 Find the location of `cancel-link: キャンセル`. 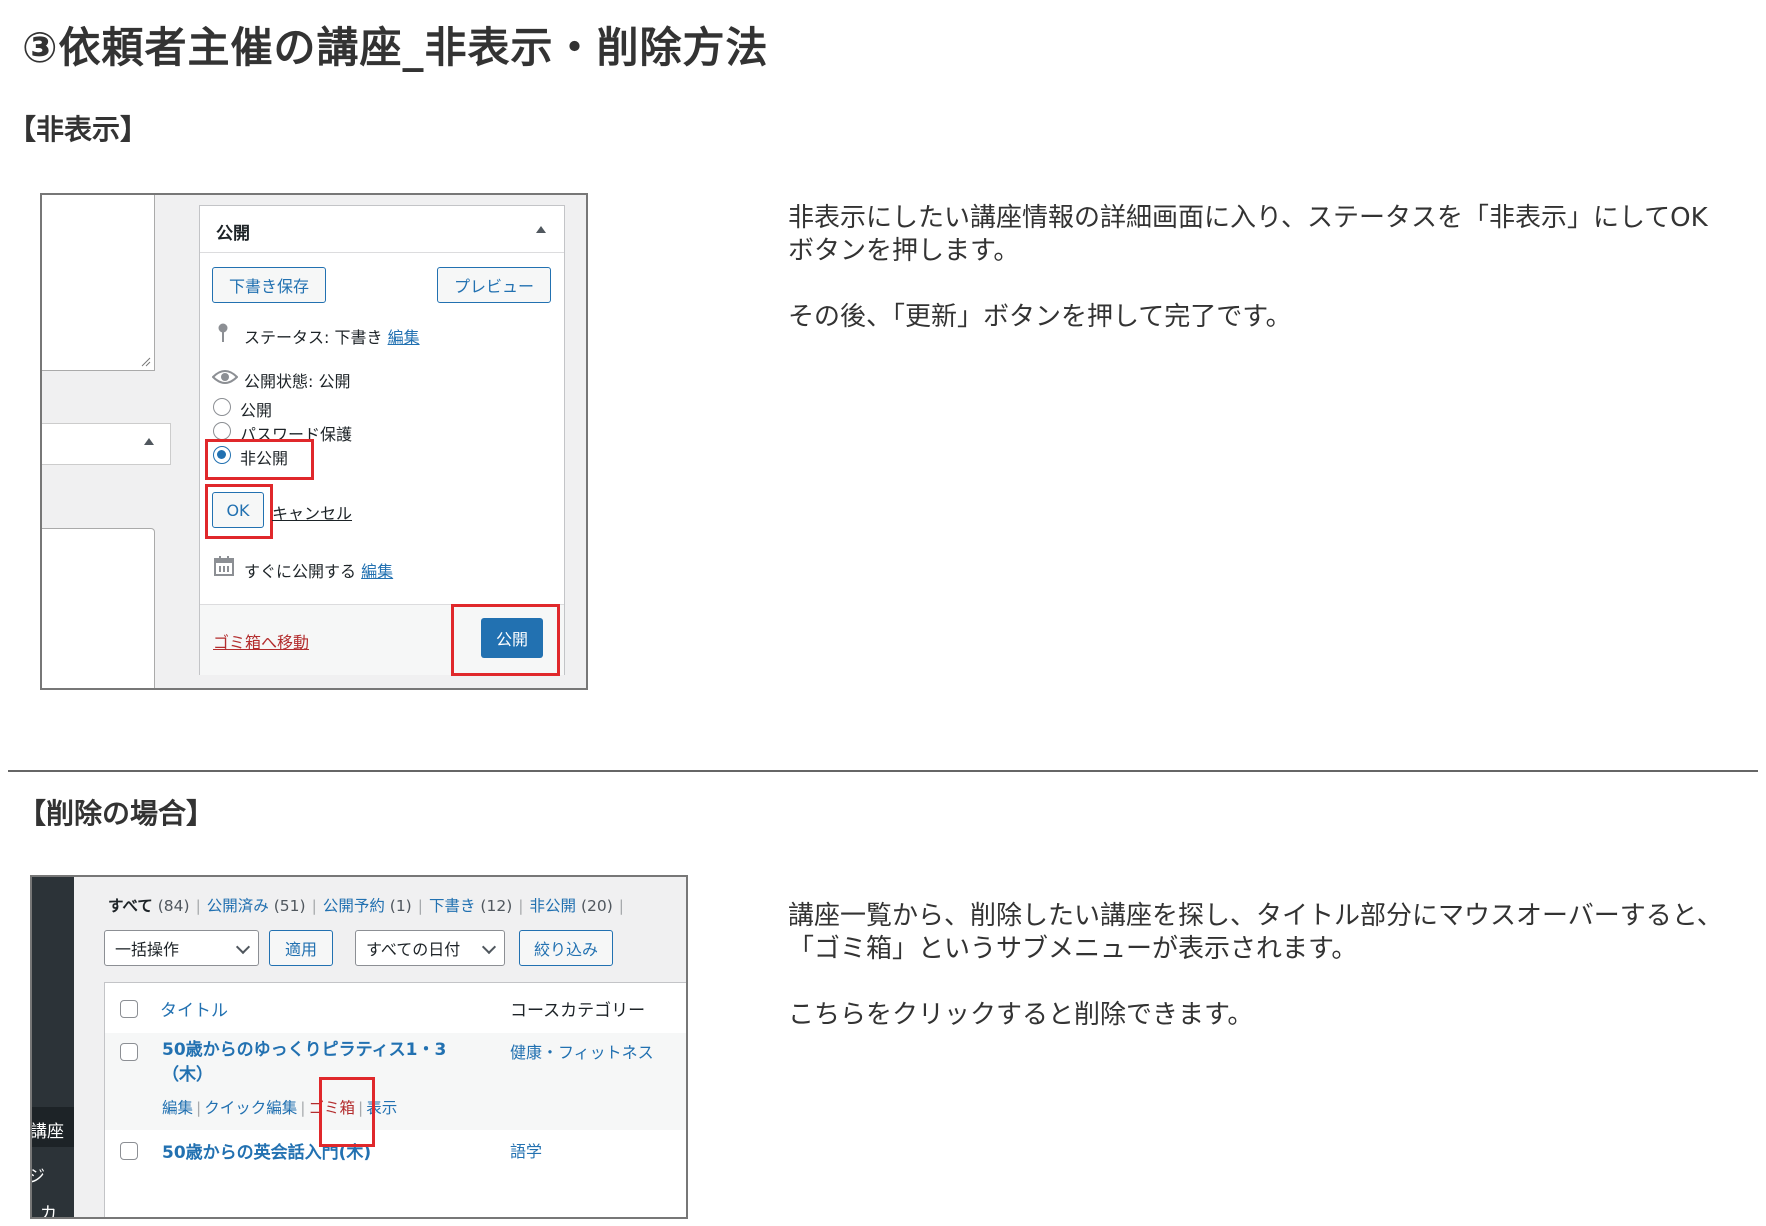

cancel-link: キャンセル is located at coordinates (312, 512).